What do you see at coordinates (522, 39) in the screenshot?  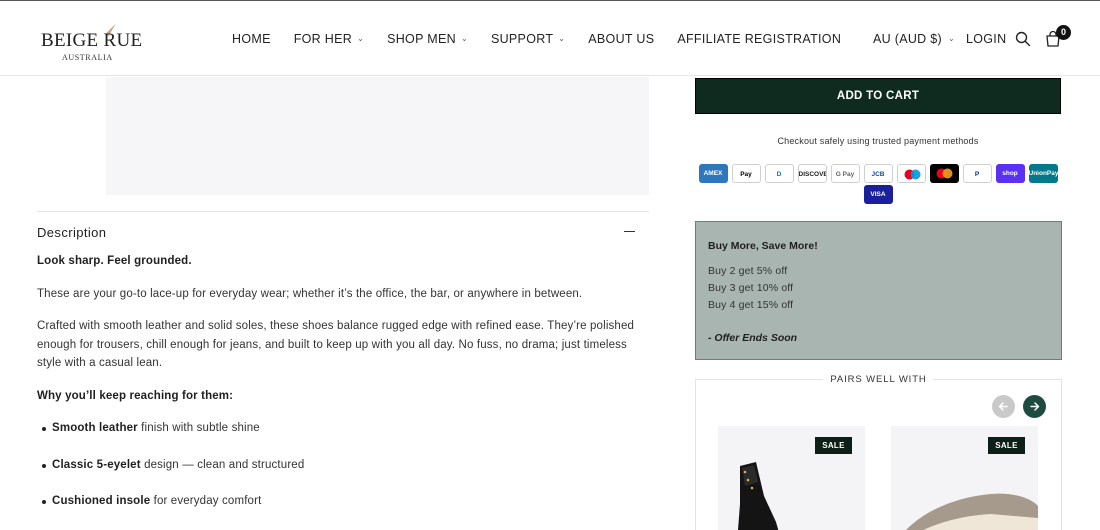 I see `nav-label: SUPPORT` at bounding box center [522, 39].